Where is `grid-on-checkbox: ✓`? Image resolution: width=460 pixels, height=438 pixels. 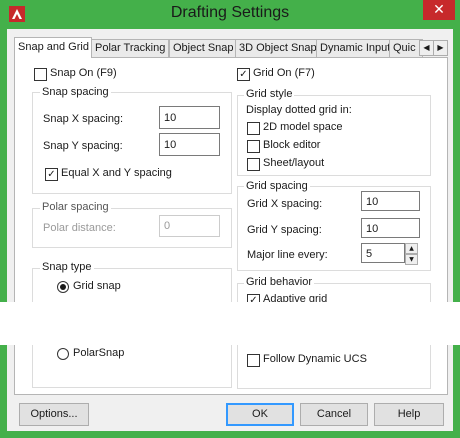 grid-on-checkbox: ✓ is located at coordinates (243, 74).